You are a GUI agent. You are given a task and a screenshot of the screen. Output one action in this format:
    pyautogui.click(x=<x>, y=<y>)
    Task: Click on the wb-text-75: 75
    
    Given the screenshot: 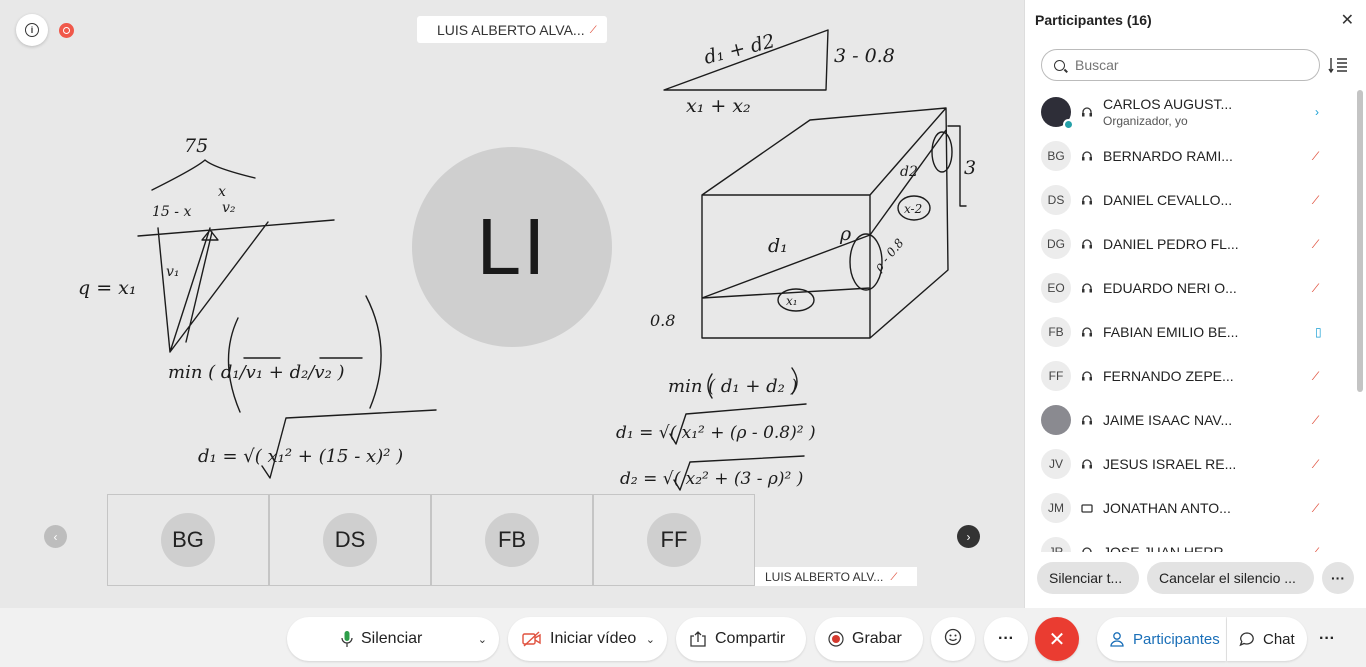 What is the action you would take?
    pyautogui.click(x=196, y=146)
    